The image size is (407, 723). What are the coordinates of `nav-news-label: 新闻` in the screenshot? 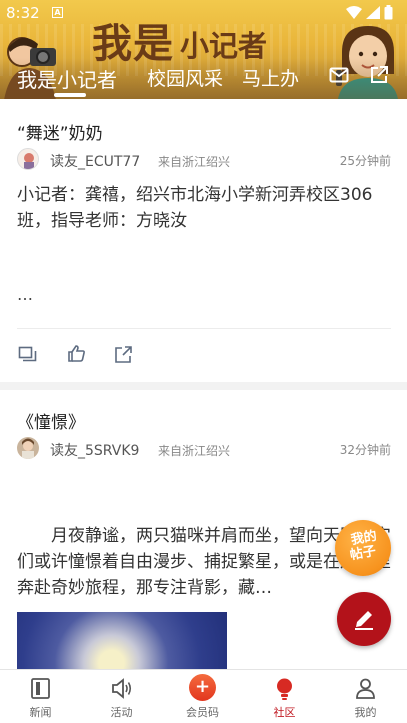 It's located at (40, 712).